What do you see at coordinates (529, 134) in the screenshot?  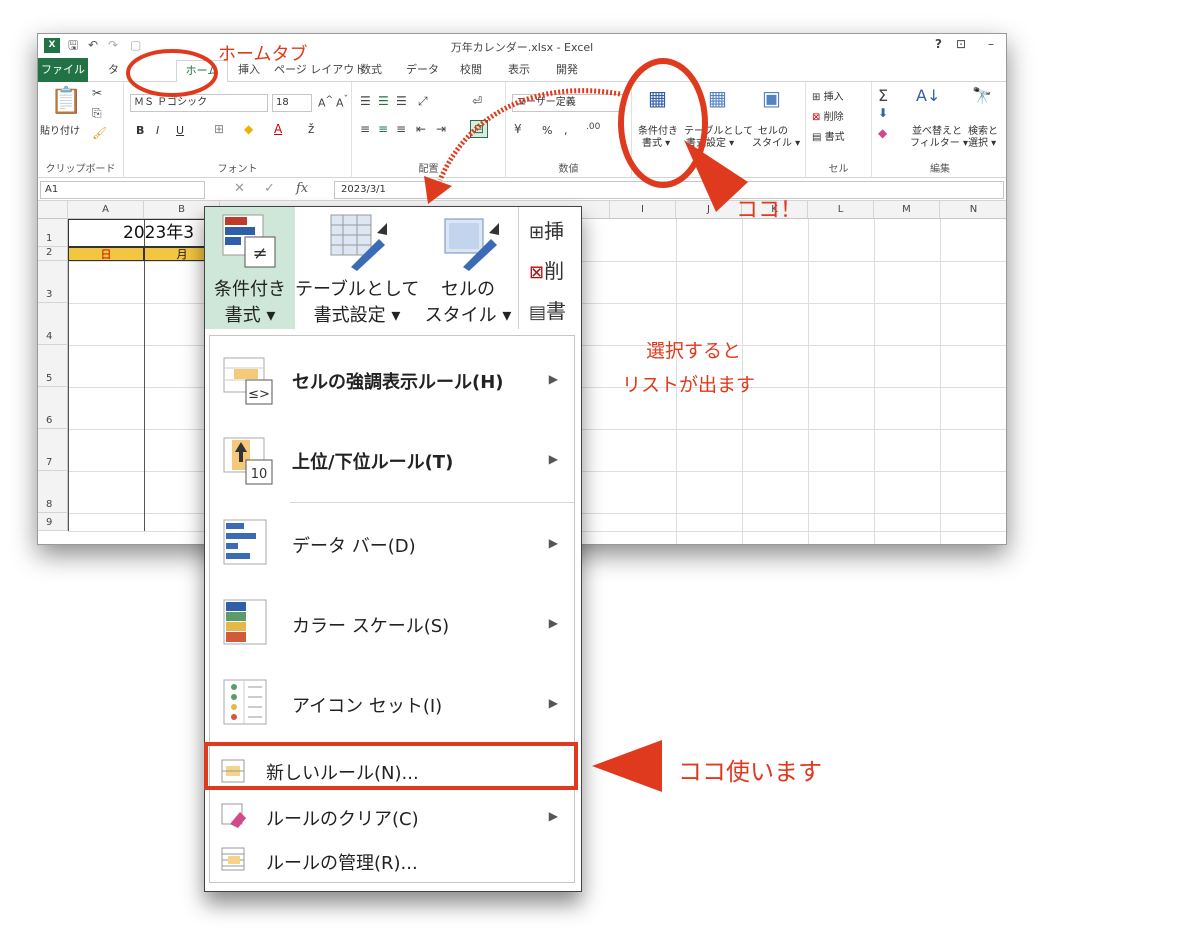 I see `curved-arrow-line` at bounding box center [529, 134].